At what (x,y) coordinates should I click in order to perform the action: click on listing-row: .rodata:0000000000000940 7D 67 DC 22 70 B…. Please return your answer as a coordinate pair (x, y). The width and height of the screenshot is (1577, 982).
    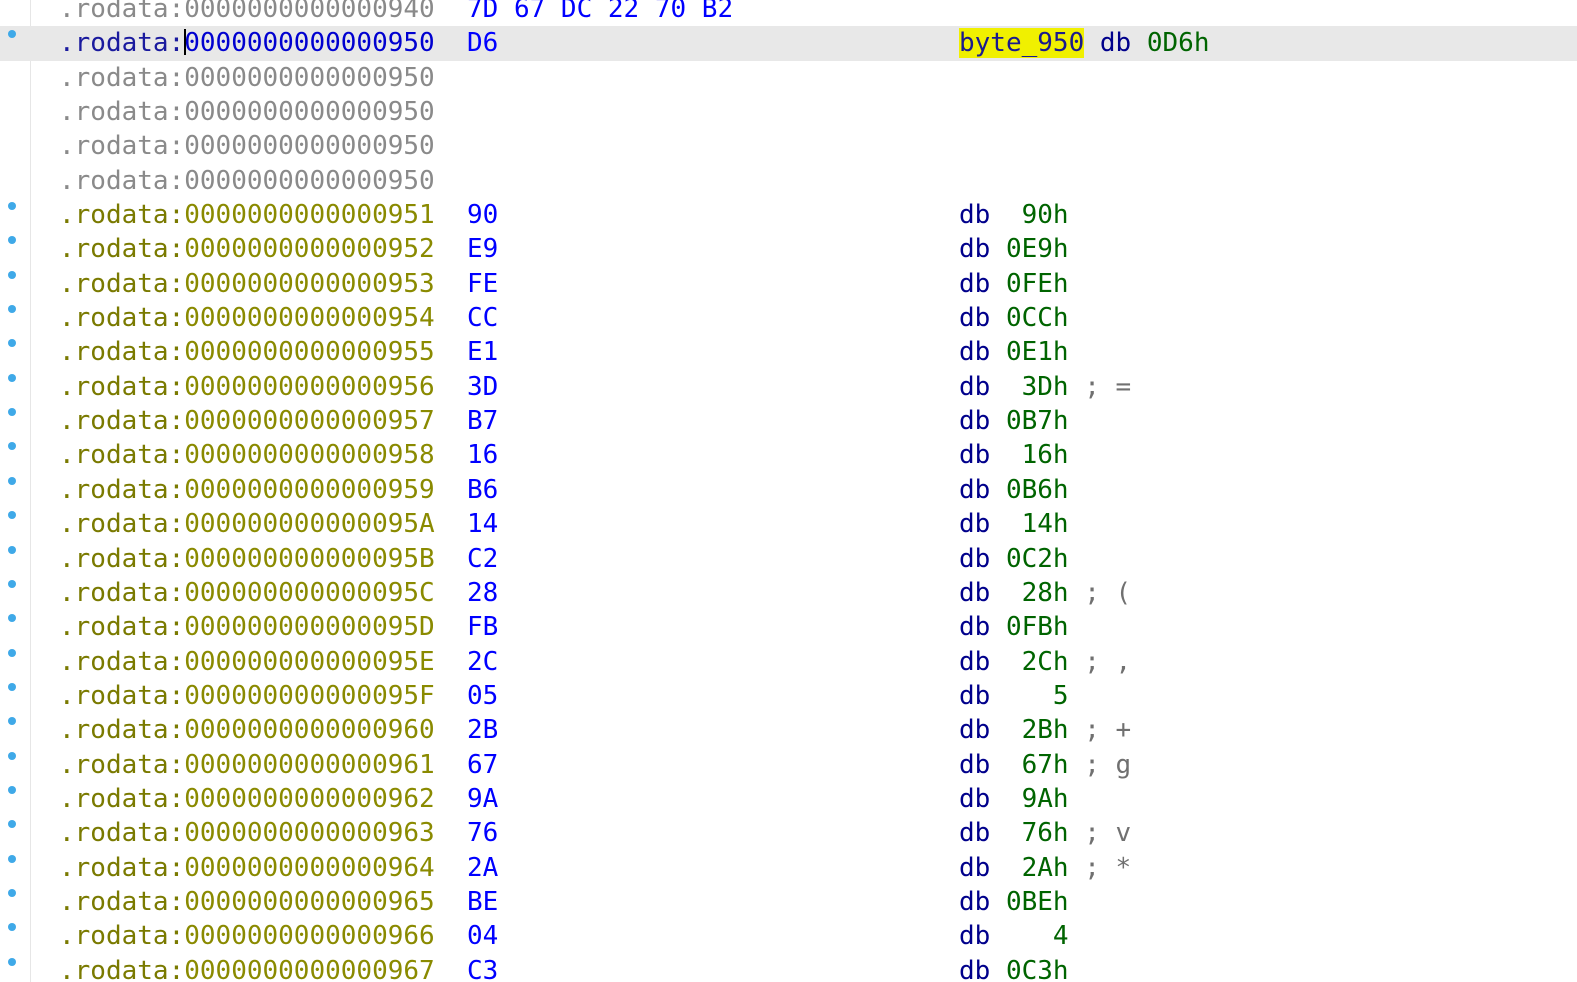
    Looking at the image, I should click on (788, 13).